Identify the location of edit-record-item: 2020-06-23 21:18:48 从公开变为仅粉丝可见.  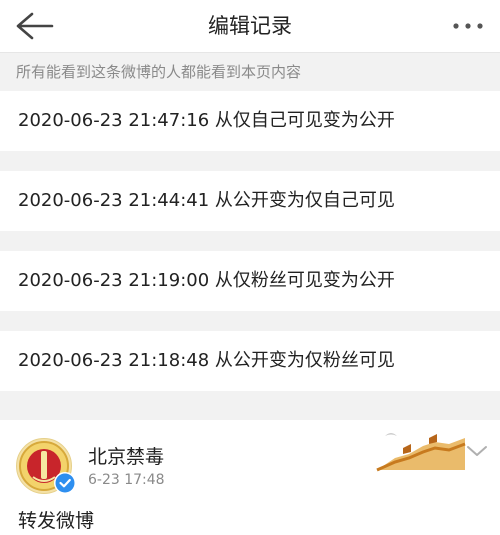
(250, 361).